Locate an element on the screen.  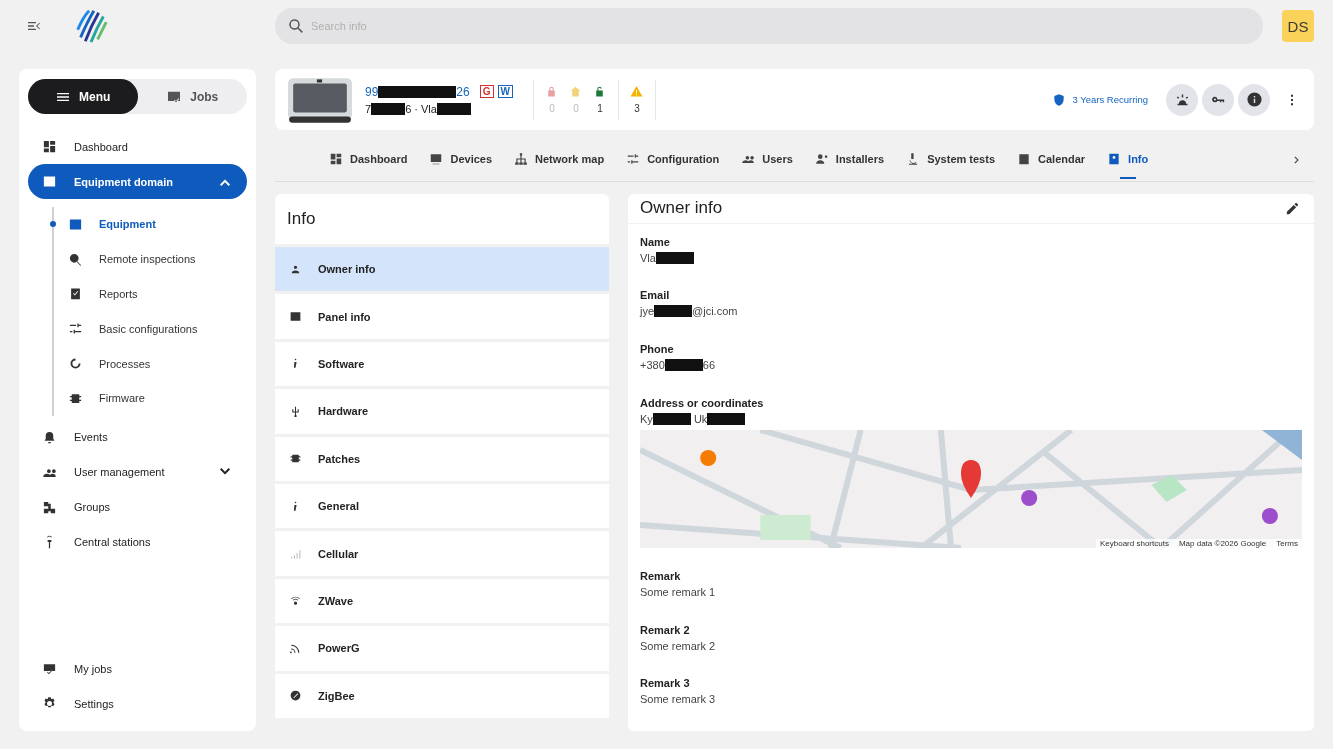
sidebar-item: Events is located at coordinates (137, 437).